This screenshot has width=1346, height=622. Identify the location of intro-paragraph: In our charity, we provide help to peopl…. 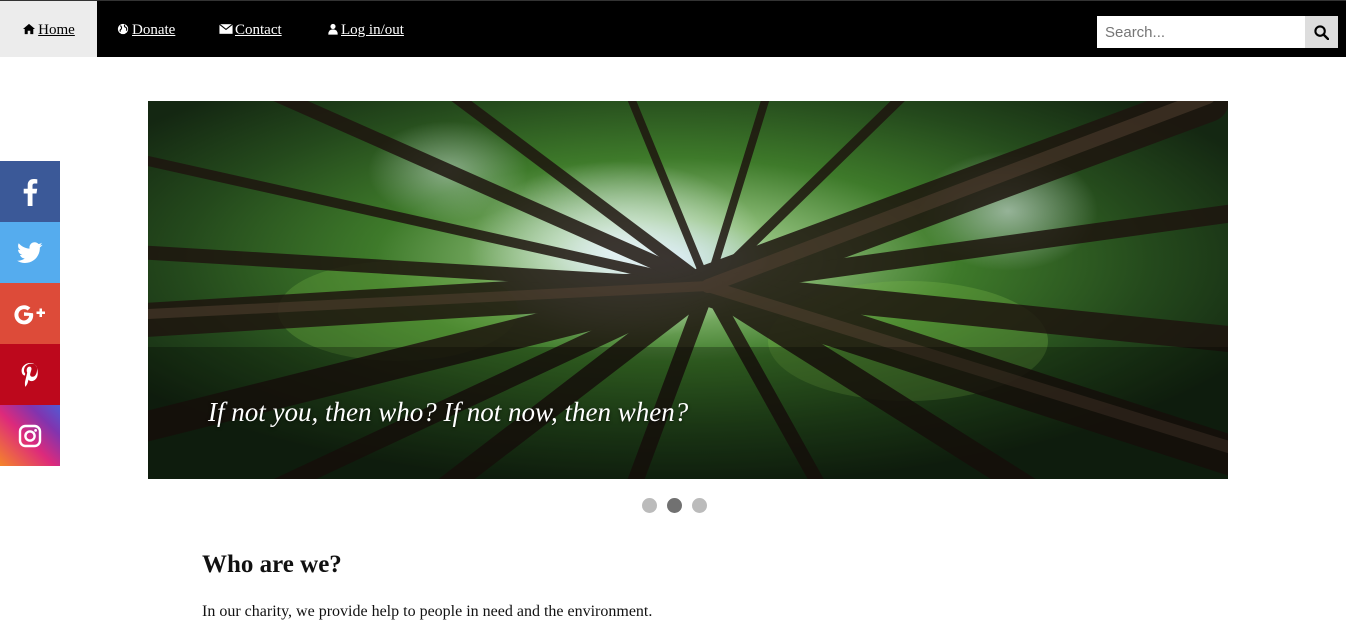
(427, 611).